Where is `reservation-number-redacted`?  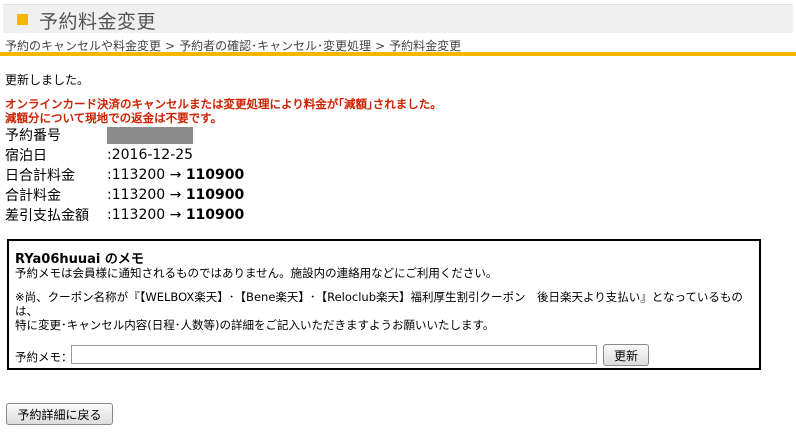 reservation-number-redacted is located at coordinates (150, 135).